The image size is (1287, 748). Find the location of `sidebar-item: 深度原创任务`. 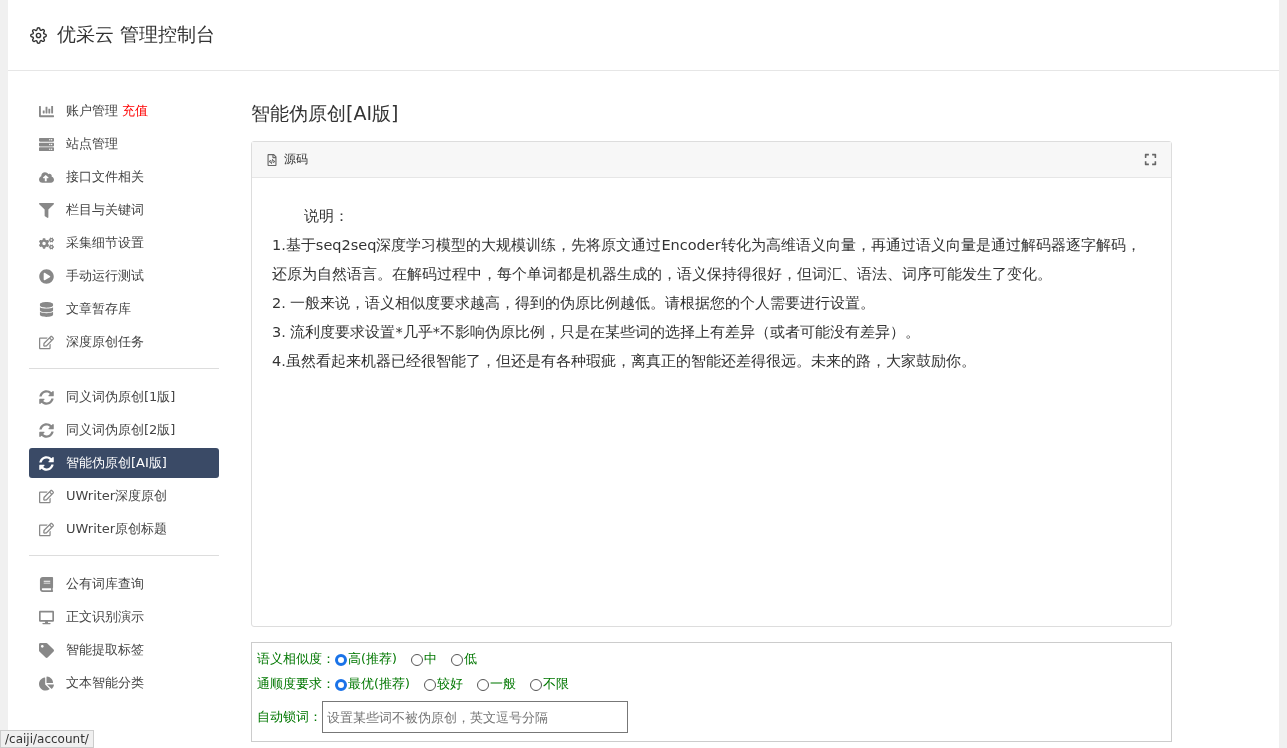

sidebar-item: 深度原创任务 is located at coordinates (124, 342).